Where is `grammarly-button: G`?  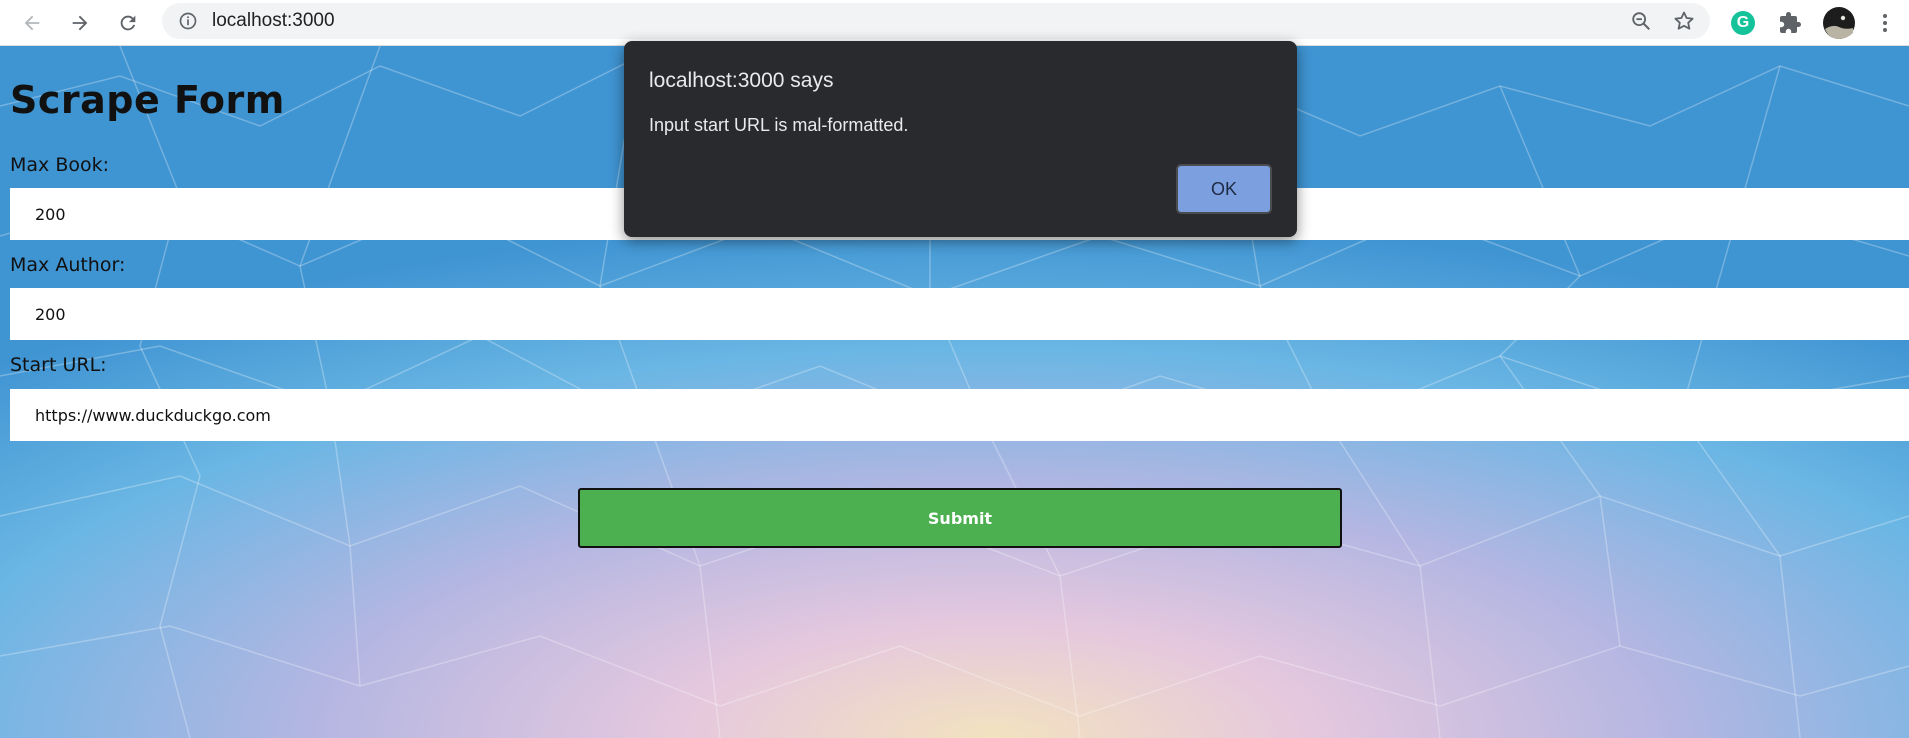
grammarly-button: G is located at coordinates (1743, 23).